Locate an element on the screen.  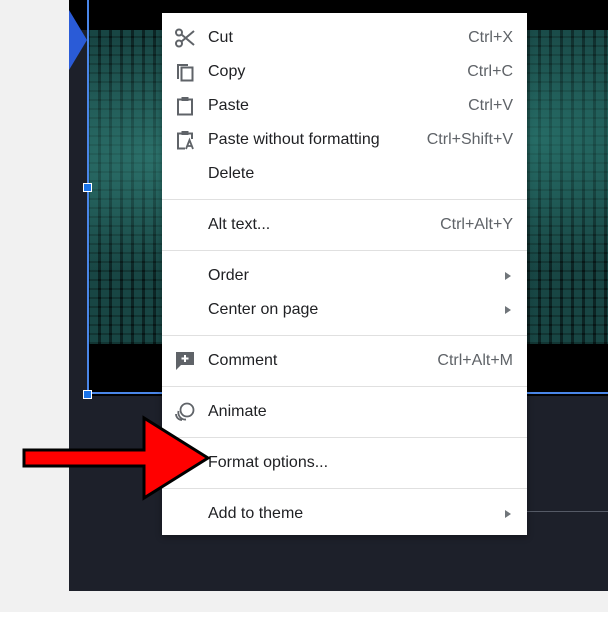
menu-item-alt-text-shortcut: Ctrl+Alt+Y is located at coordinates (476, 224).